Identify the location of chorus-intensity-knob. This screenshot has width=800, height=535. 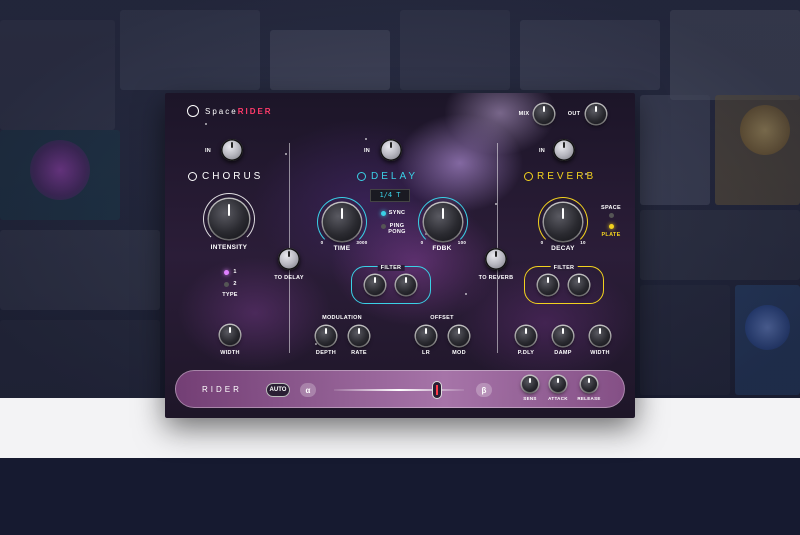
(229, 219).